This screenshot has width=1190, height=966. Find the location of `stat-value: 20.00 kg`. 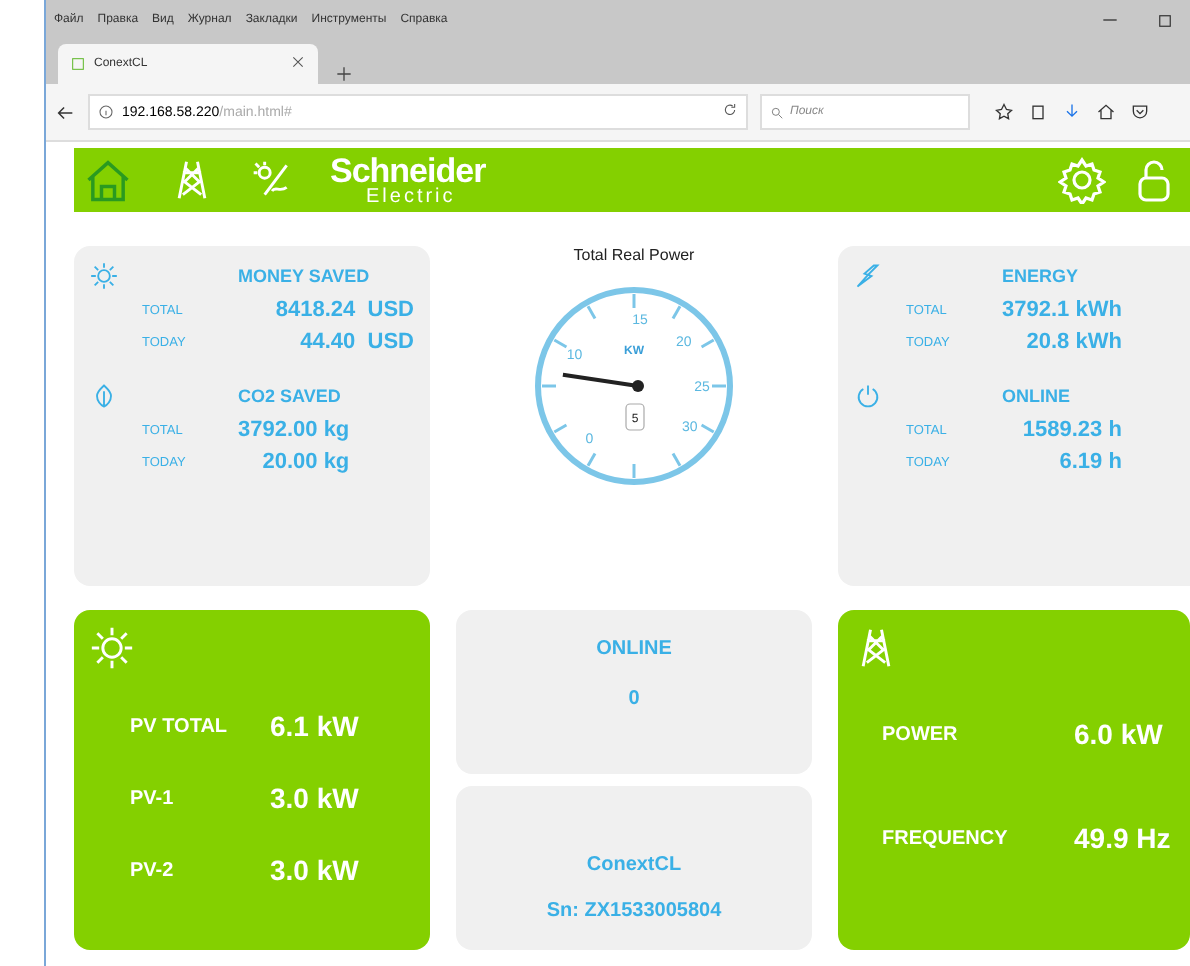

stat-value: 20.00 kg is located at coordinates (306, 462).